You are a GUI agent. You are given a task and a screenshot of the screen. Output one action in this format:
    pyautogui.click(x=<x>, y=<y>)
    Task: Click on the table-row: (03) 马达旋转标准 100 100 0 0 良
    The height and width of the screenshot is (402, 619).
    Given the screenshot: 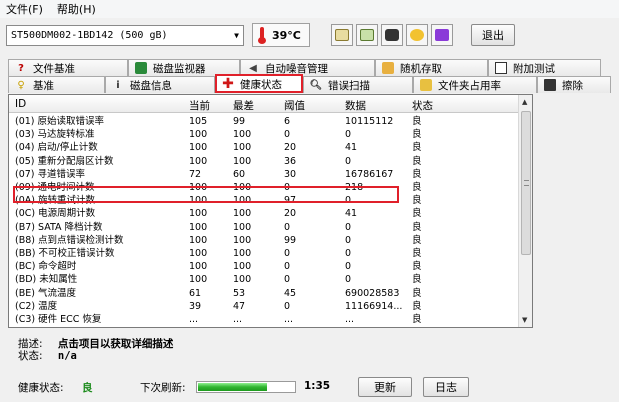 What is the action you would take?
    pyautogui.click(x=264, y=134)
    